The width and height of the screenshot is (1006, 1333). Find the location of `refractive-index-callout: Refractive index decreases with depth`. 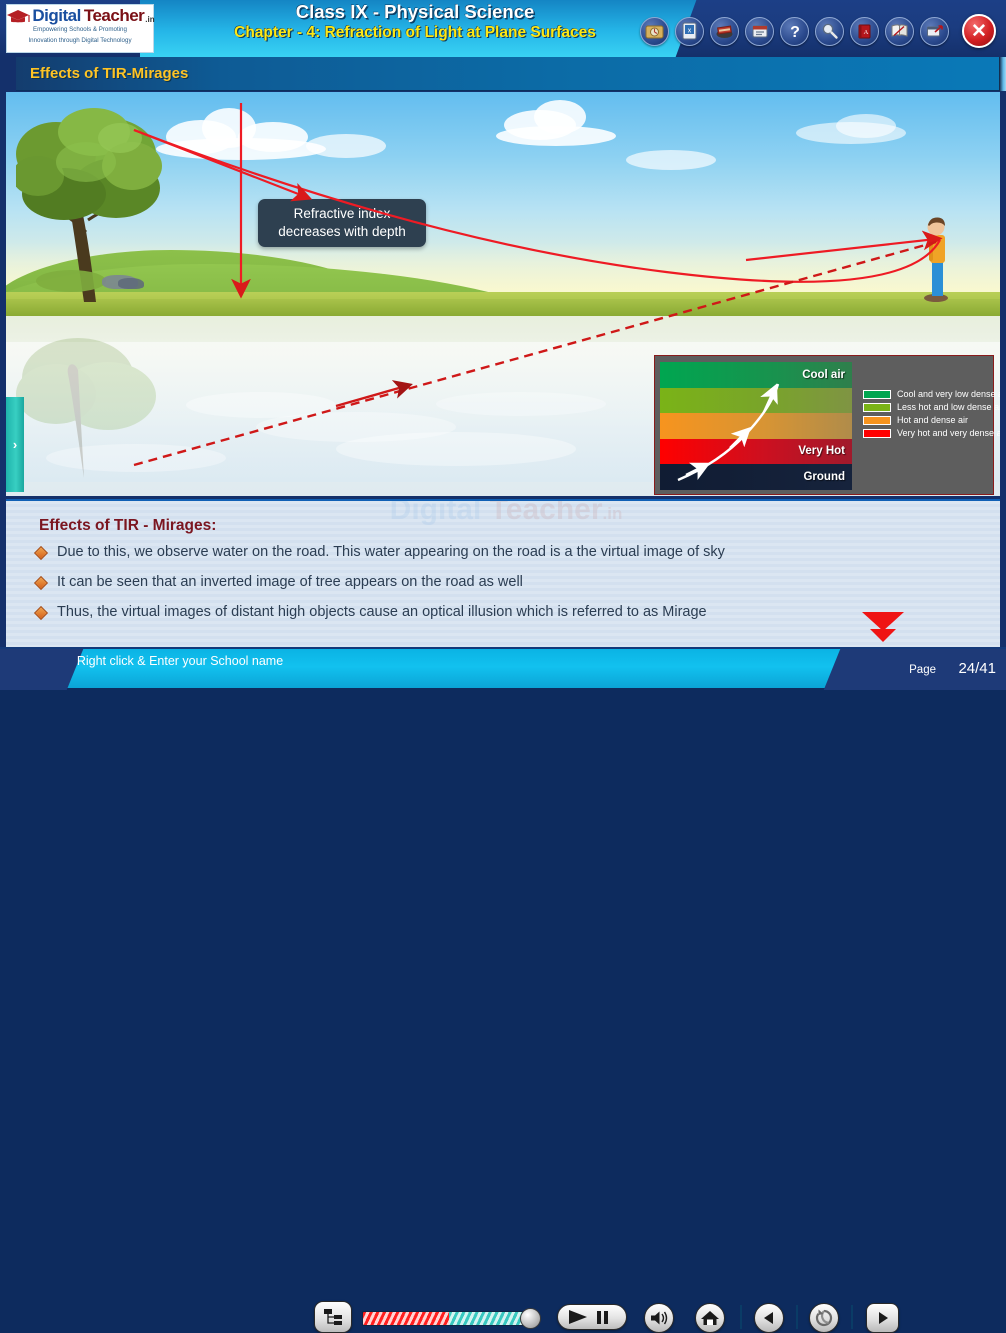

refractive-index-callout: Refractive index decreases with depth is located at coordinates (342, 223).